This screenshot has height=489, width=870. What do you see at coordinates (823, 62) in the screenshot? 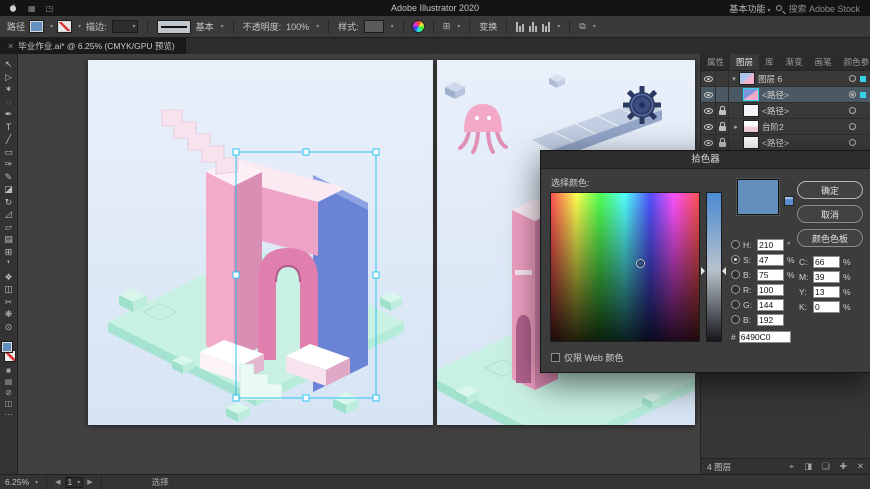
I see `panel-tab-画笔: 画笔` at bounding box center [823, 62].